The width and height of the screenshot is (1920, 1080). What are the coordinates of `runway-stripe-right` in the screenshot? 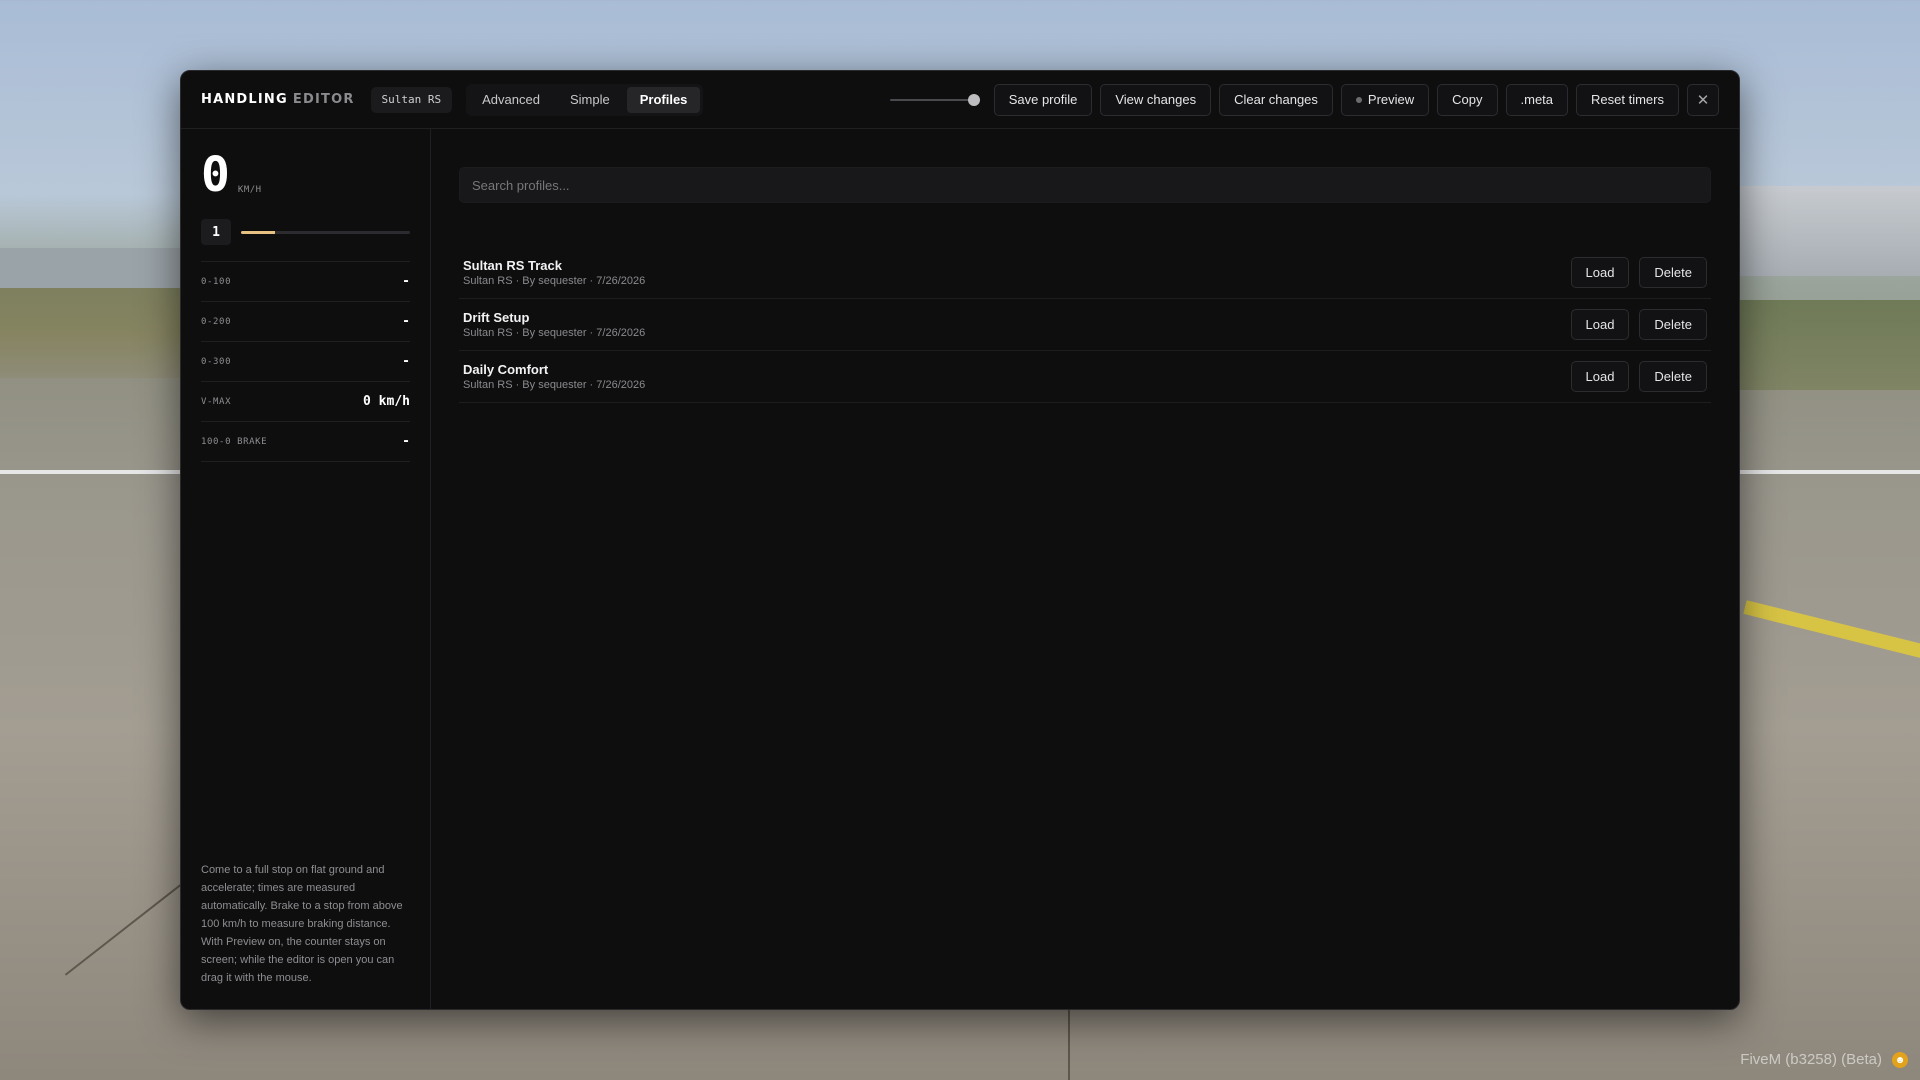 It's located at (1830, 472).